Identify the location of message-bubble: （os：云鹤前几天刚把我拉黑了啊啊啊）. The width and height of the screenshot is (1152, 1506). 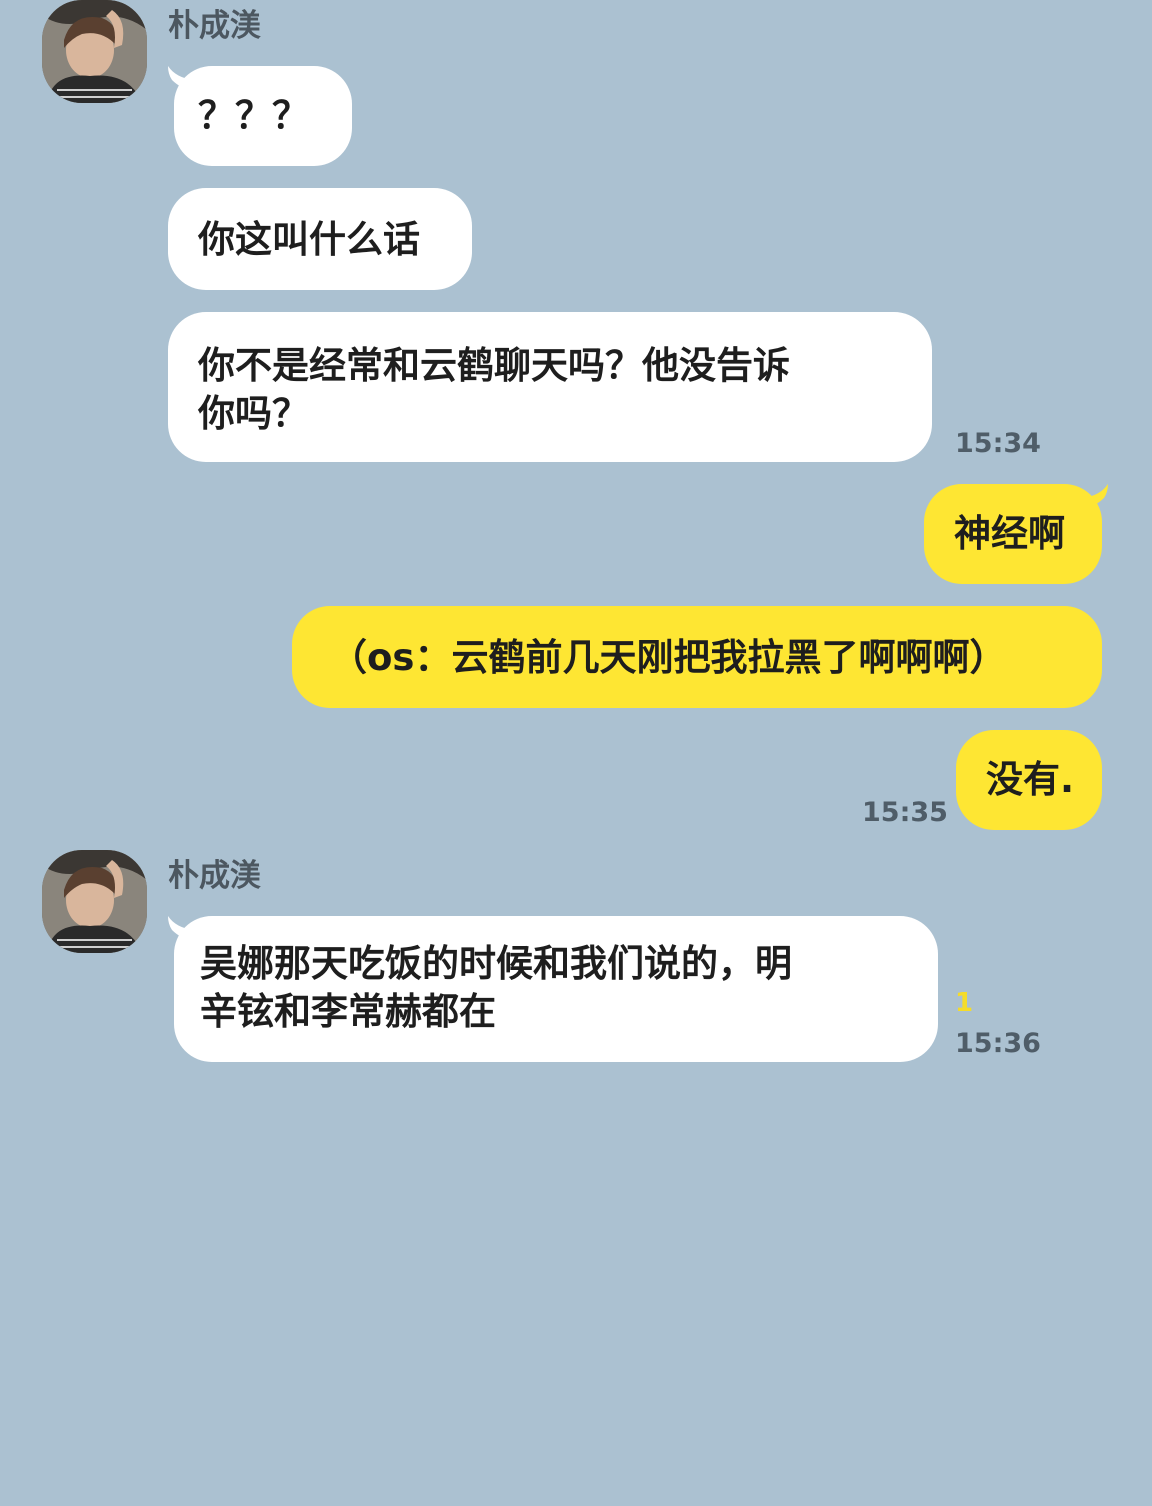
(697, 657).